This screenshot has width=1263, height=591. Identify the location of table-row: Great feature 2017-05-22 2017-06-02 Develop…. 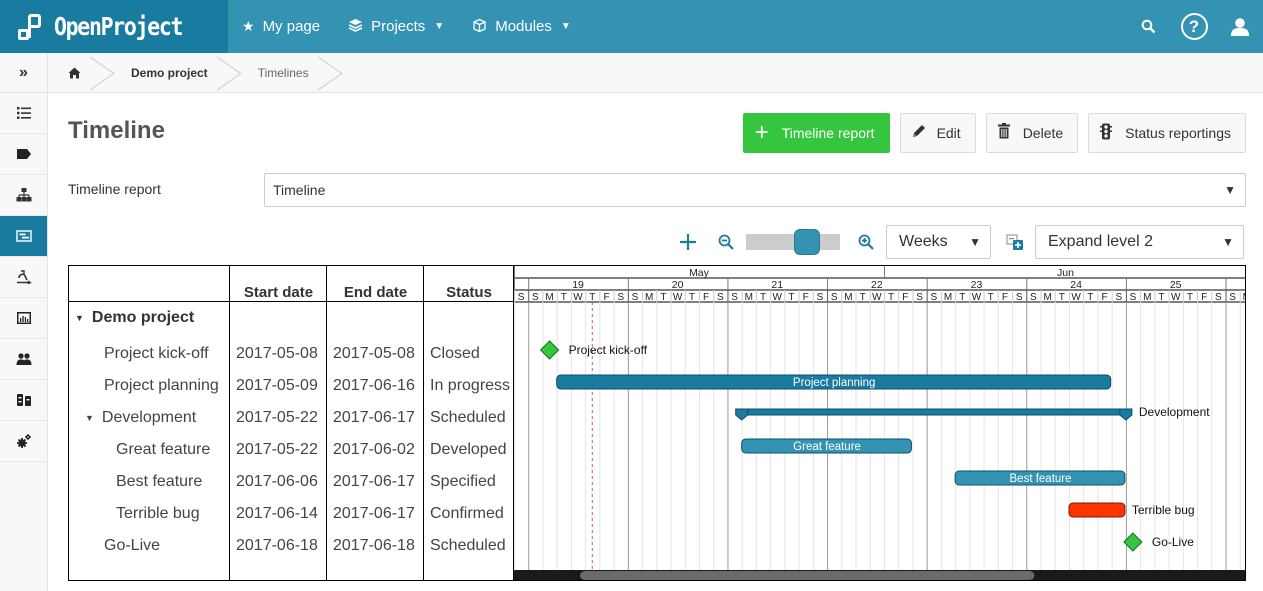
(291, 450).